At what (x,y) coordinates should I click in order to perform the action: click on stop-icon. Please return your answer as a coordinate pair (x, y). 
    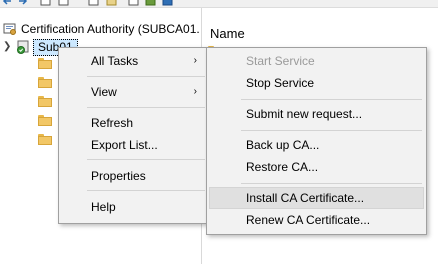
    Looking at the image, I should click on (167, 3).